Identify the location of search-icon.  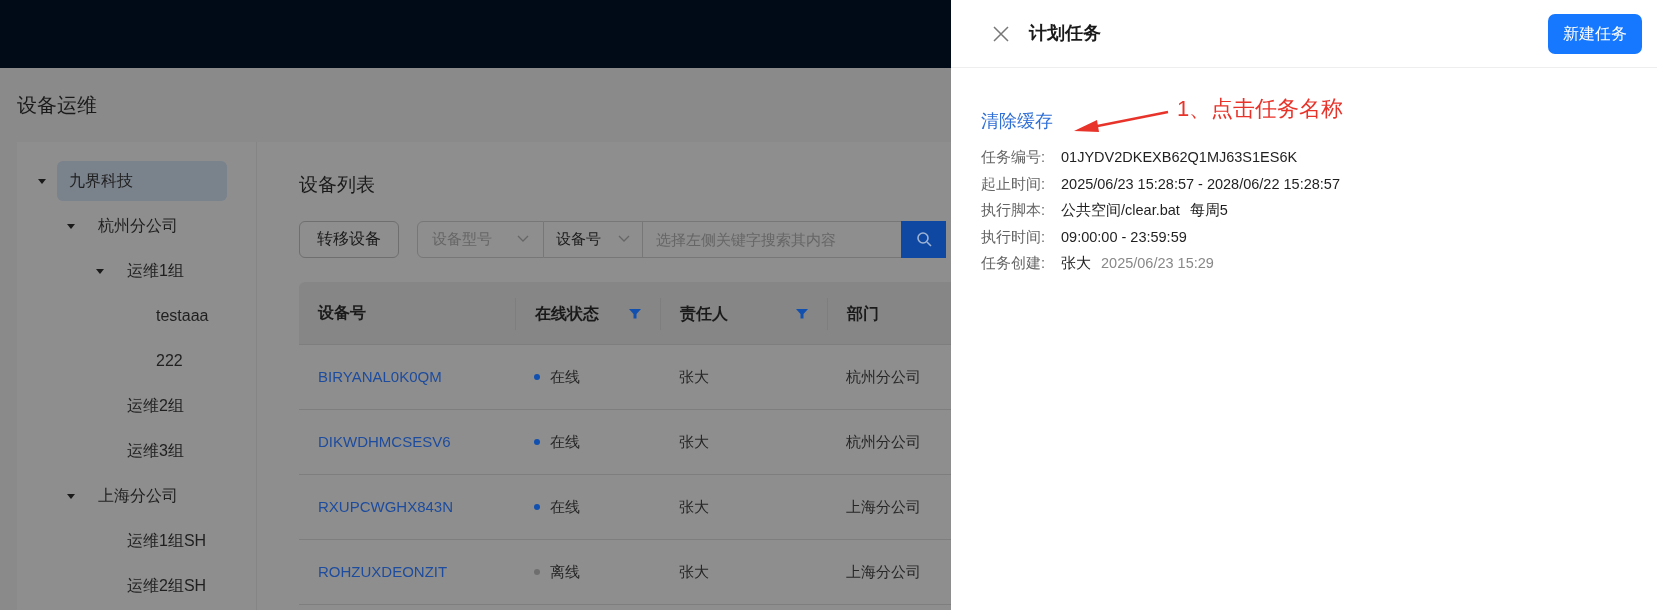
(923, 239).